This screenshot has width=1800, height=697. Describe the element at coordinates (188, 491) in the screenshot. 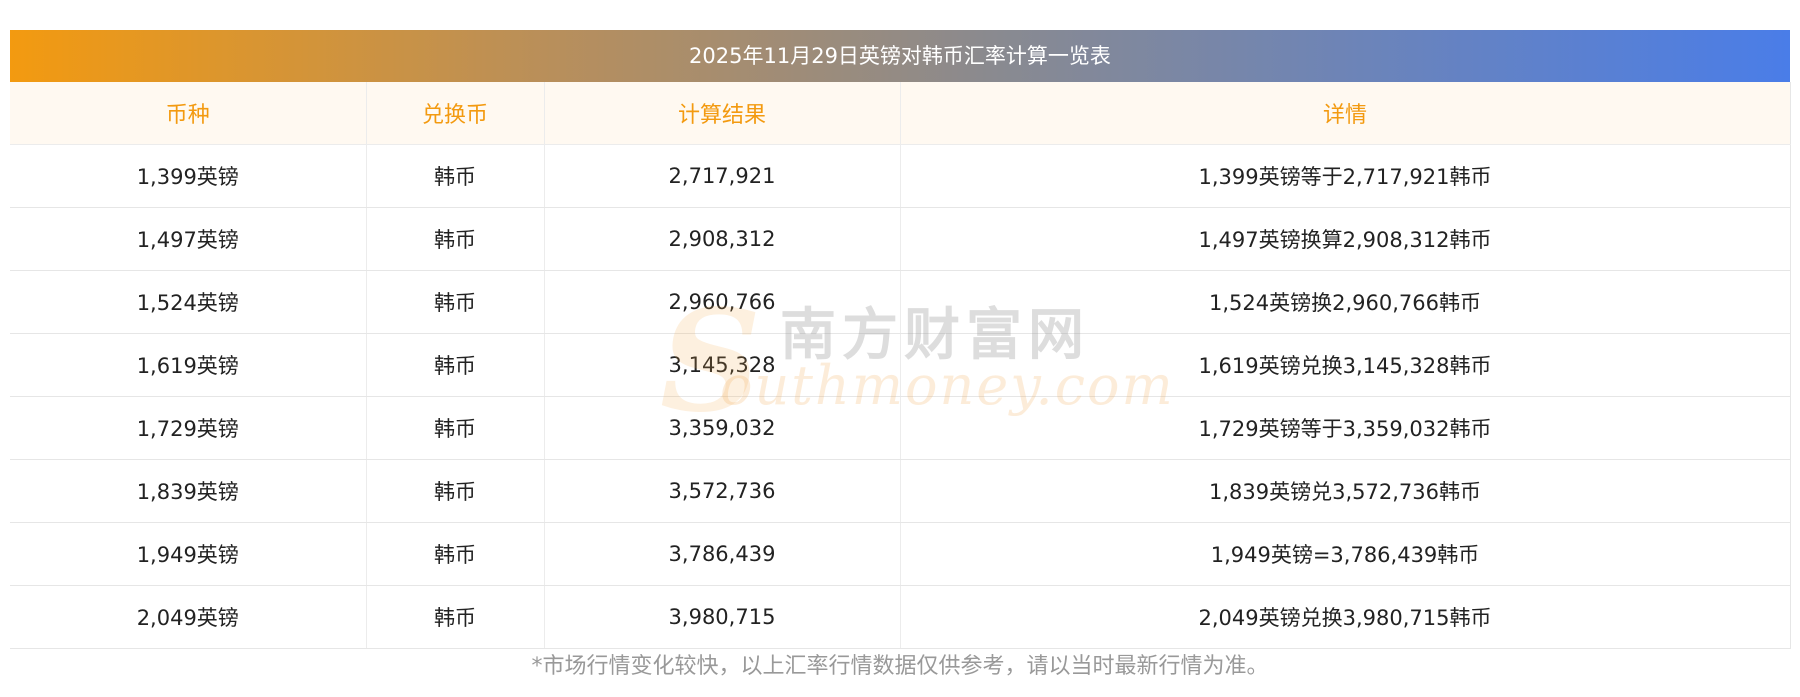

I see `cell-currency: 1,839英镑` at that location.